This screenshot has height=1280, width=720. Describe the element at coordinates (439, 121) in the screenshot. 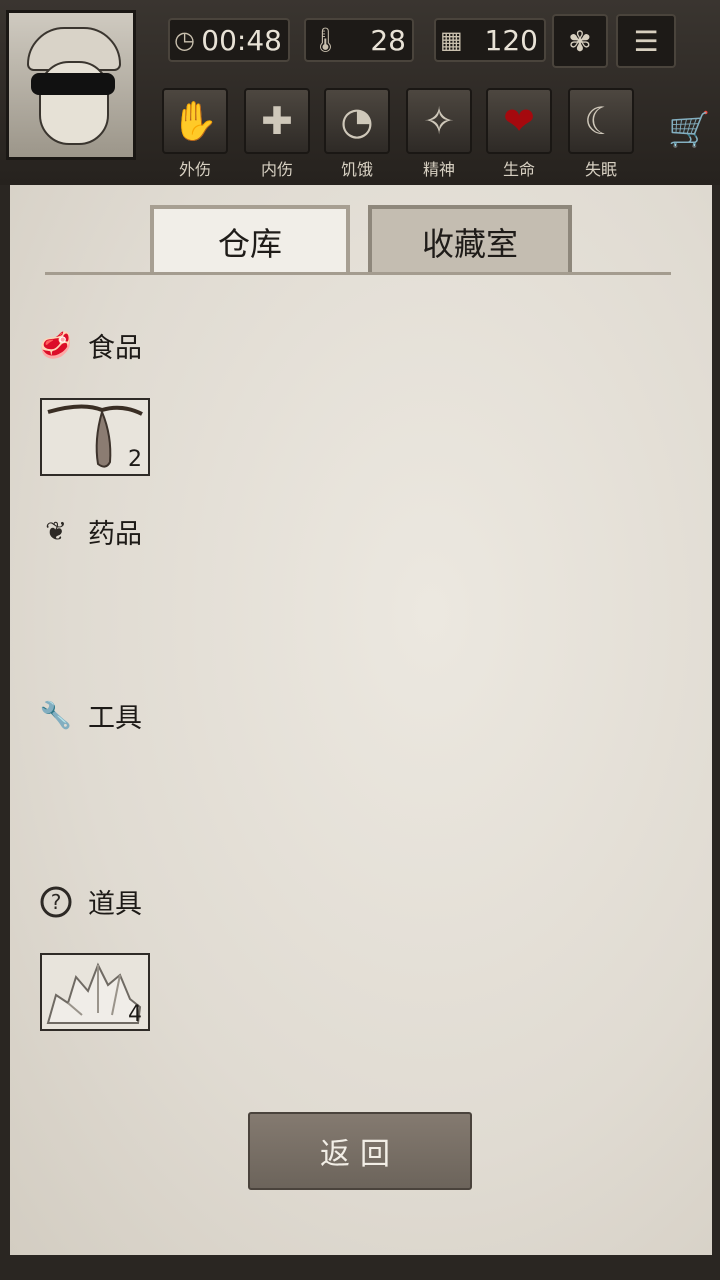

I see `mind-icon: ✧` at that location.